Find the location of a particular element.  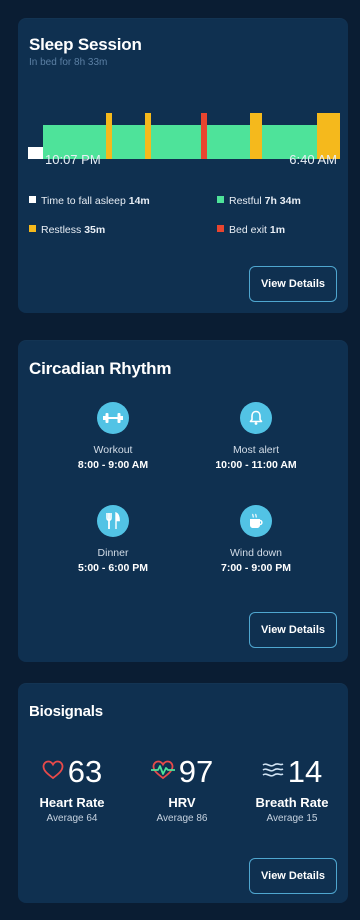

in-bed-duration: In bed for 8h 33m is located at coordinates (68, 62).